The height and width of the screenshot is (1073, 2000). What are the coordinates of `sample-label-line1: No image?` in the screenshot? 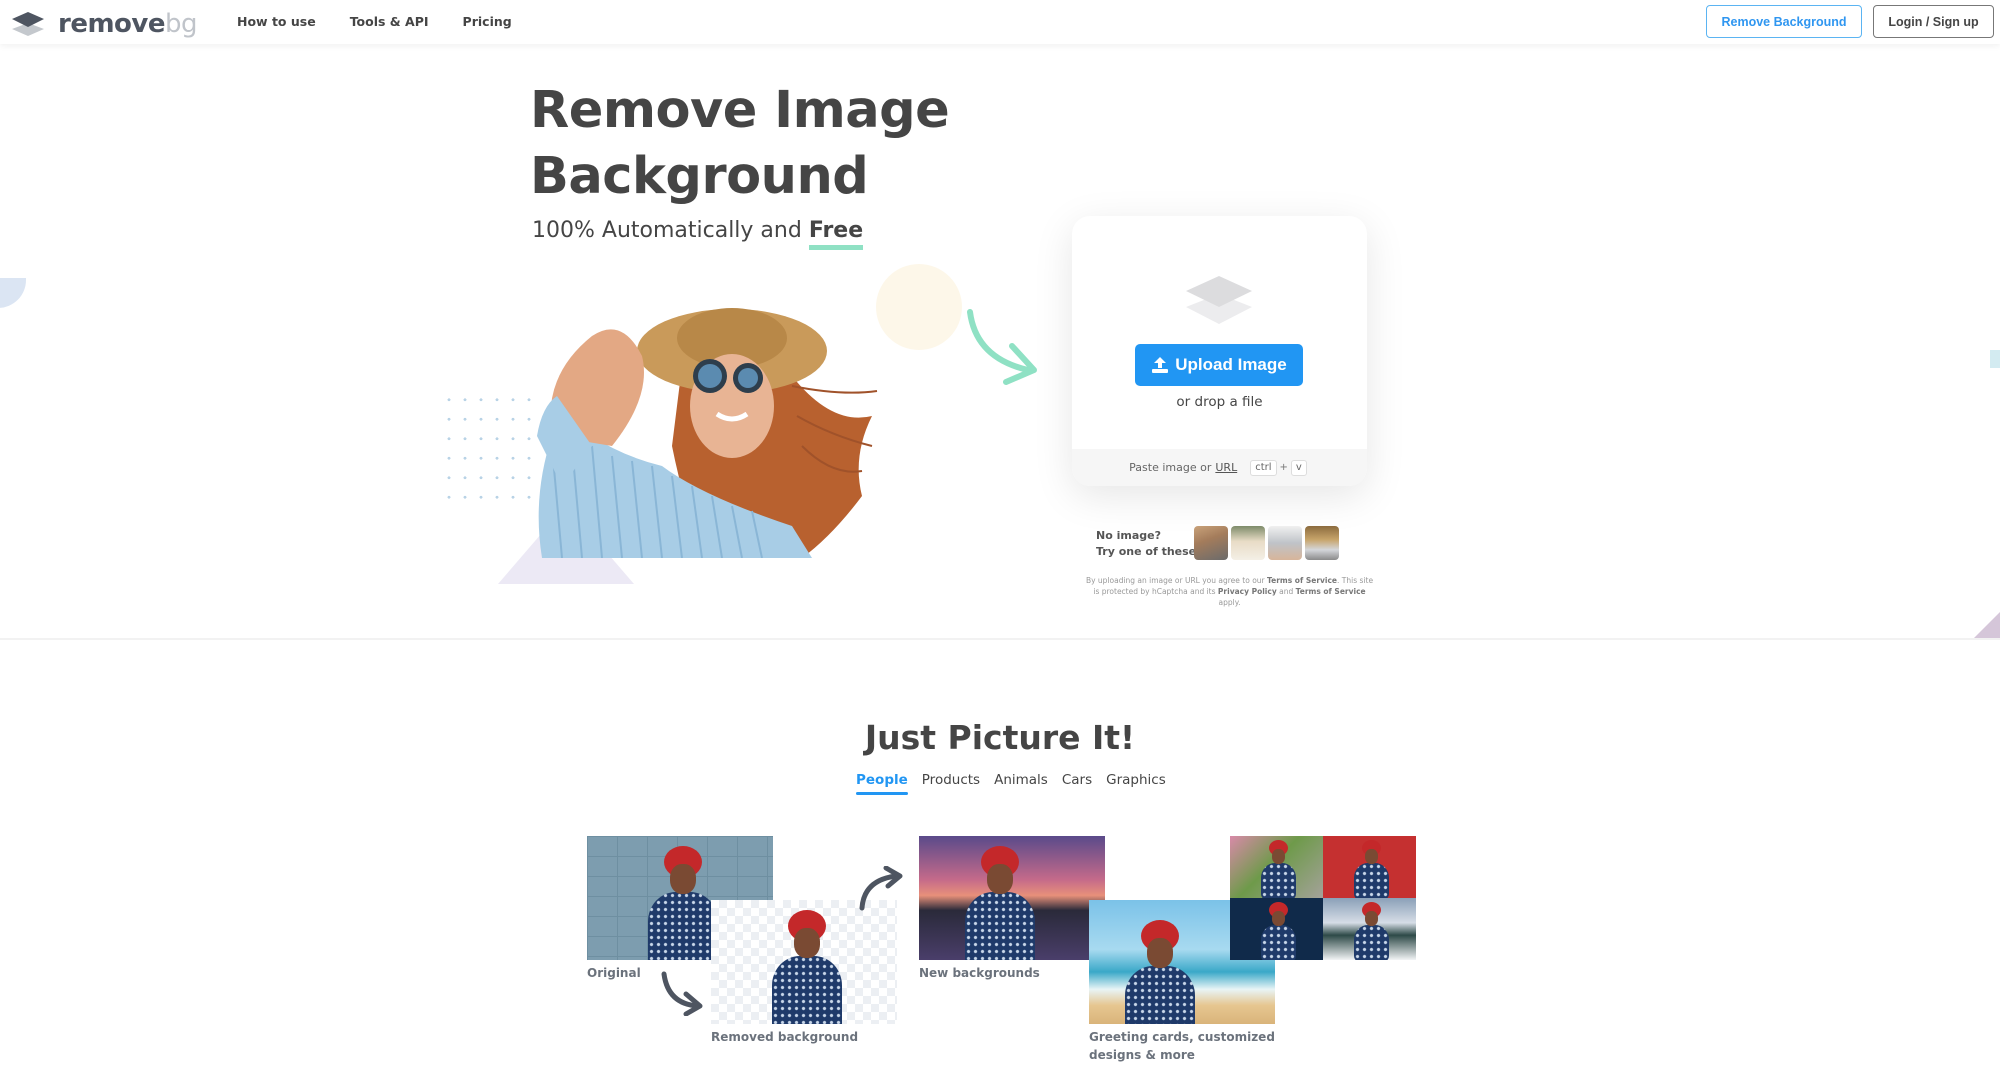 It's located at (1128, 535).